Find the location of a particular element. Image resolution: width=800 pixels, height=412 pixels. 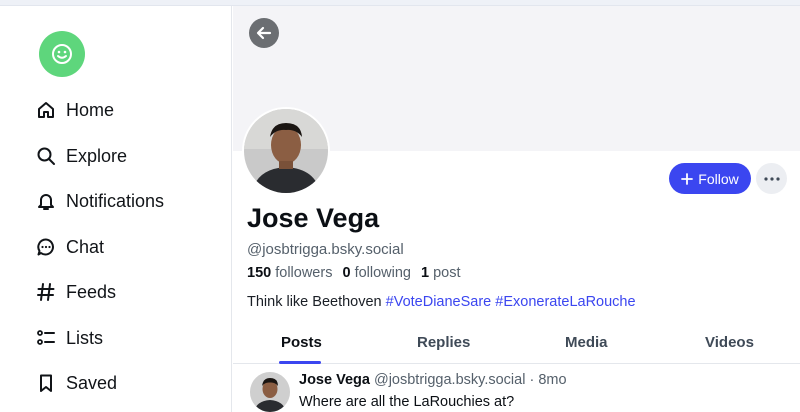

list-icon is located at coordinates (46, 338).